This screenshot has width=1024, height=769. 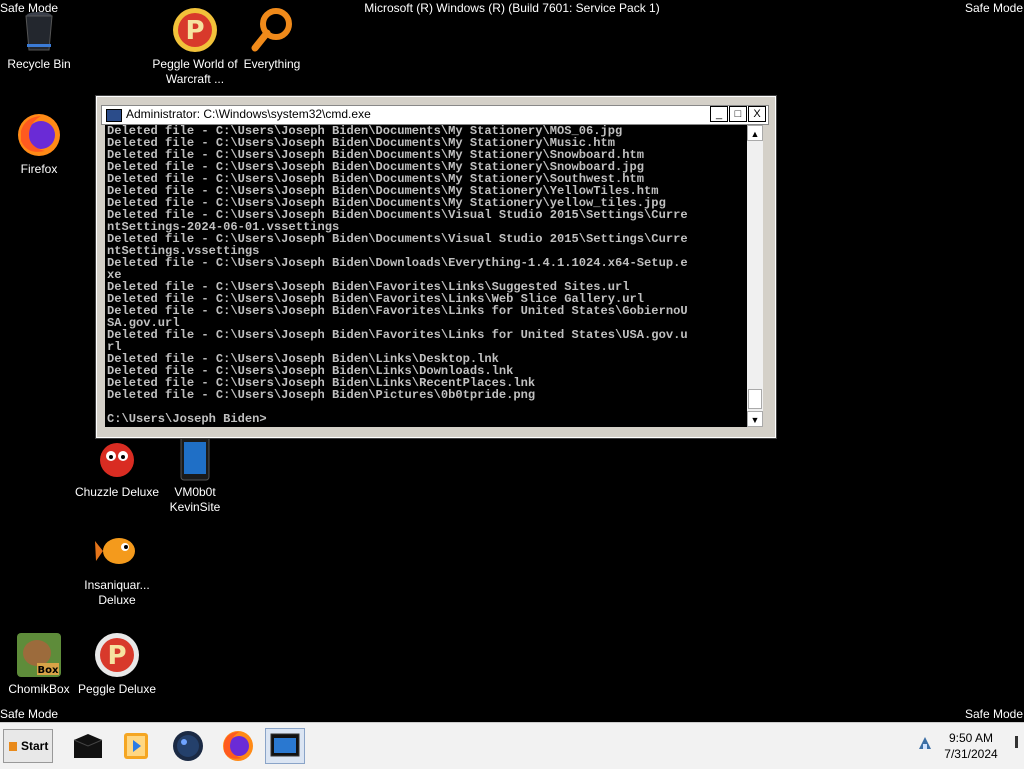 What do you see at coordinates (993, 714) in the screenshot?
I see `safe-mode-label-bottom-right: Safe Mode` at bounding box center [993, 714].